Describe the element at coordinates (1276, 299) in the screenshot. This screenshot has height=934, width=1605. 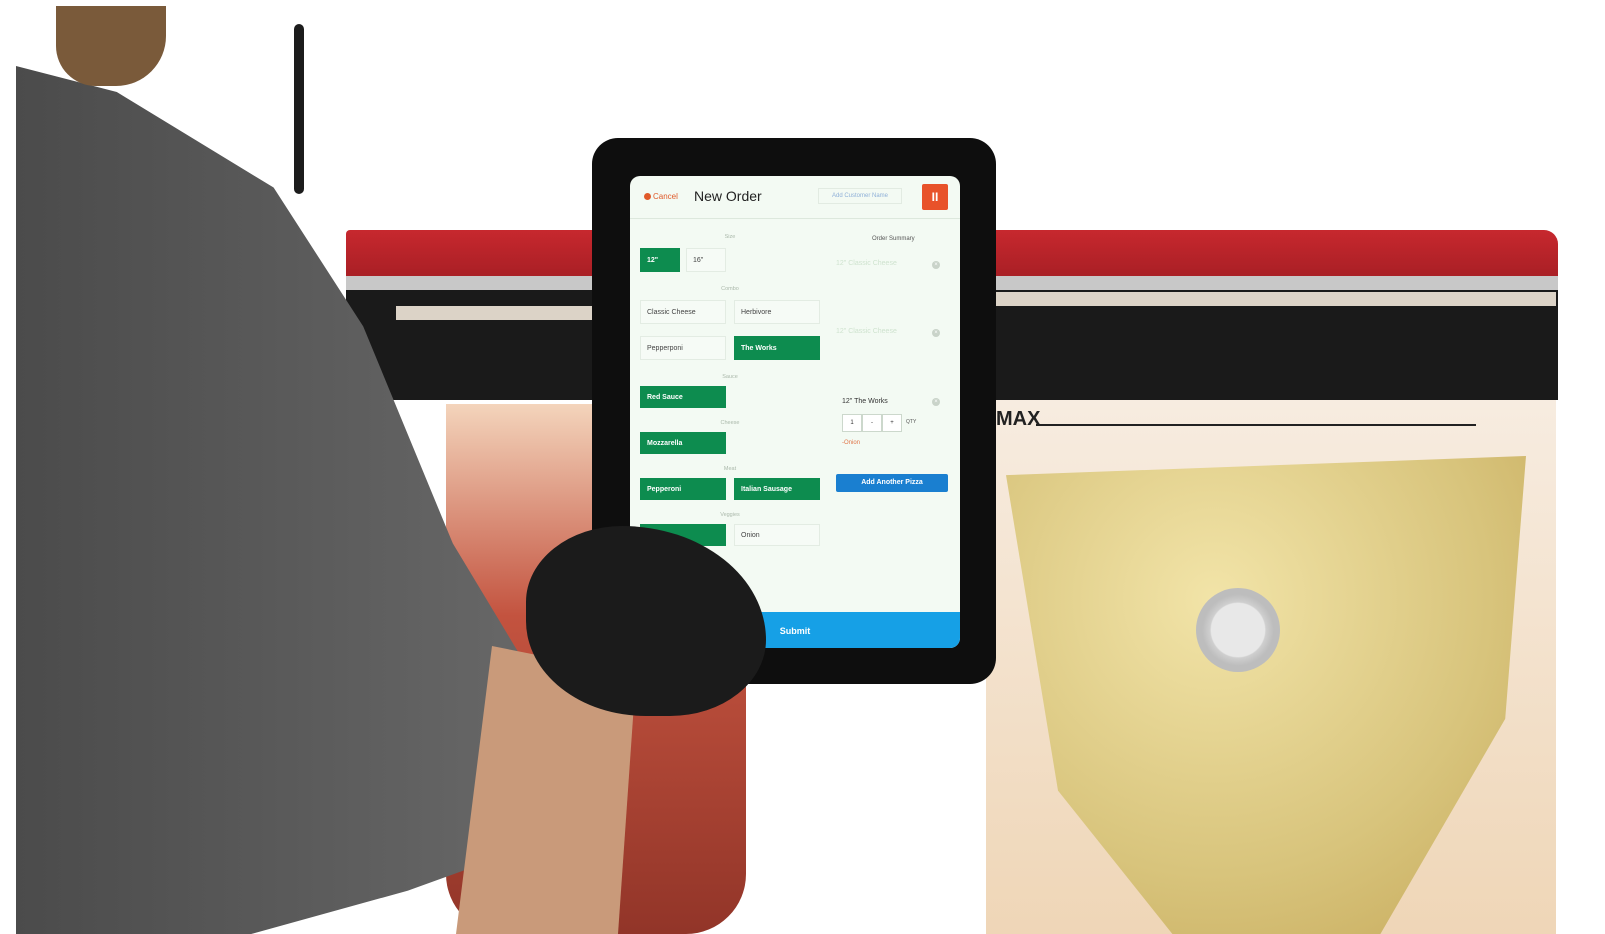
I see `light-strip-right` at that location.